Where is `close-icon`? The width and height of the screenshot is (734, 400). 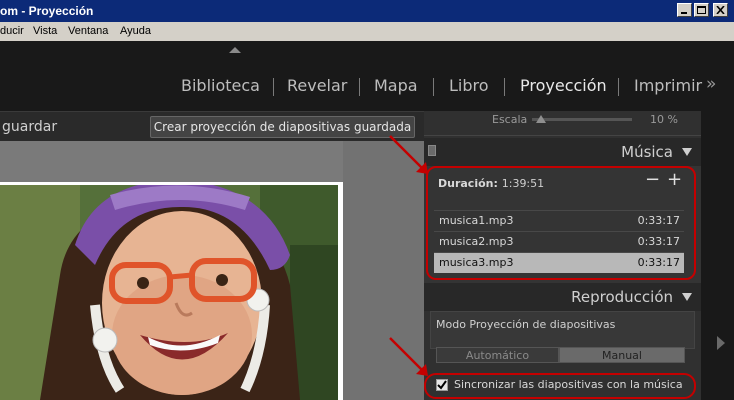
close-icon is located at coordinates (720, 10).